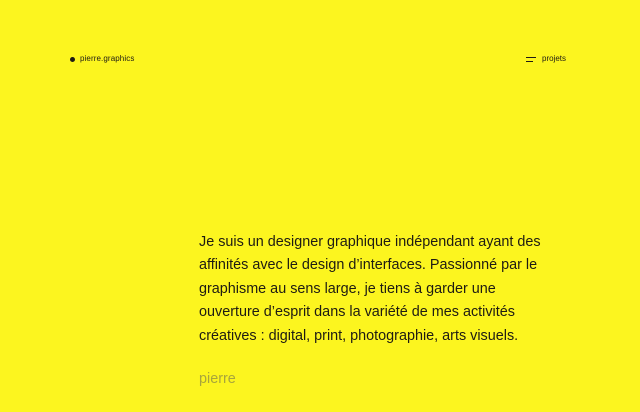 The height and width of the screenshot is (412, 640). I want to click on projects-menu-label: projets, so click(554, 58).